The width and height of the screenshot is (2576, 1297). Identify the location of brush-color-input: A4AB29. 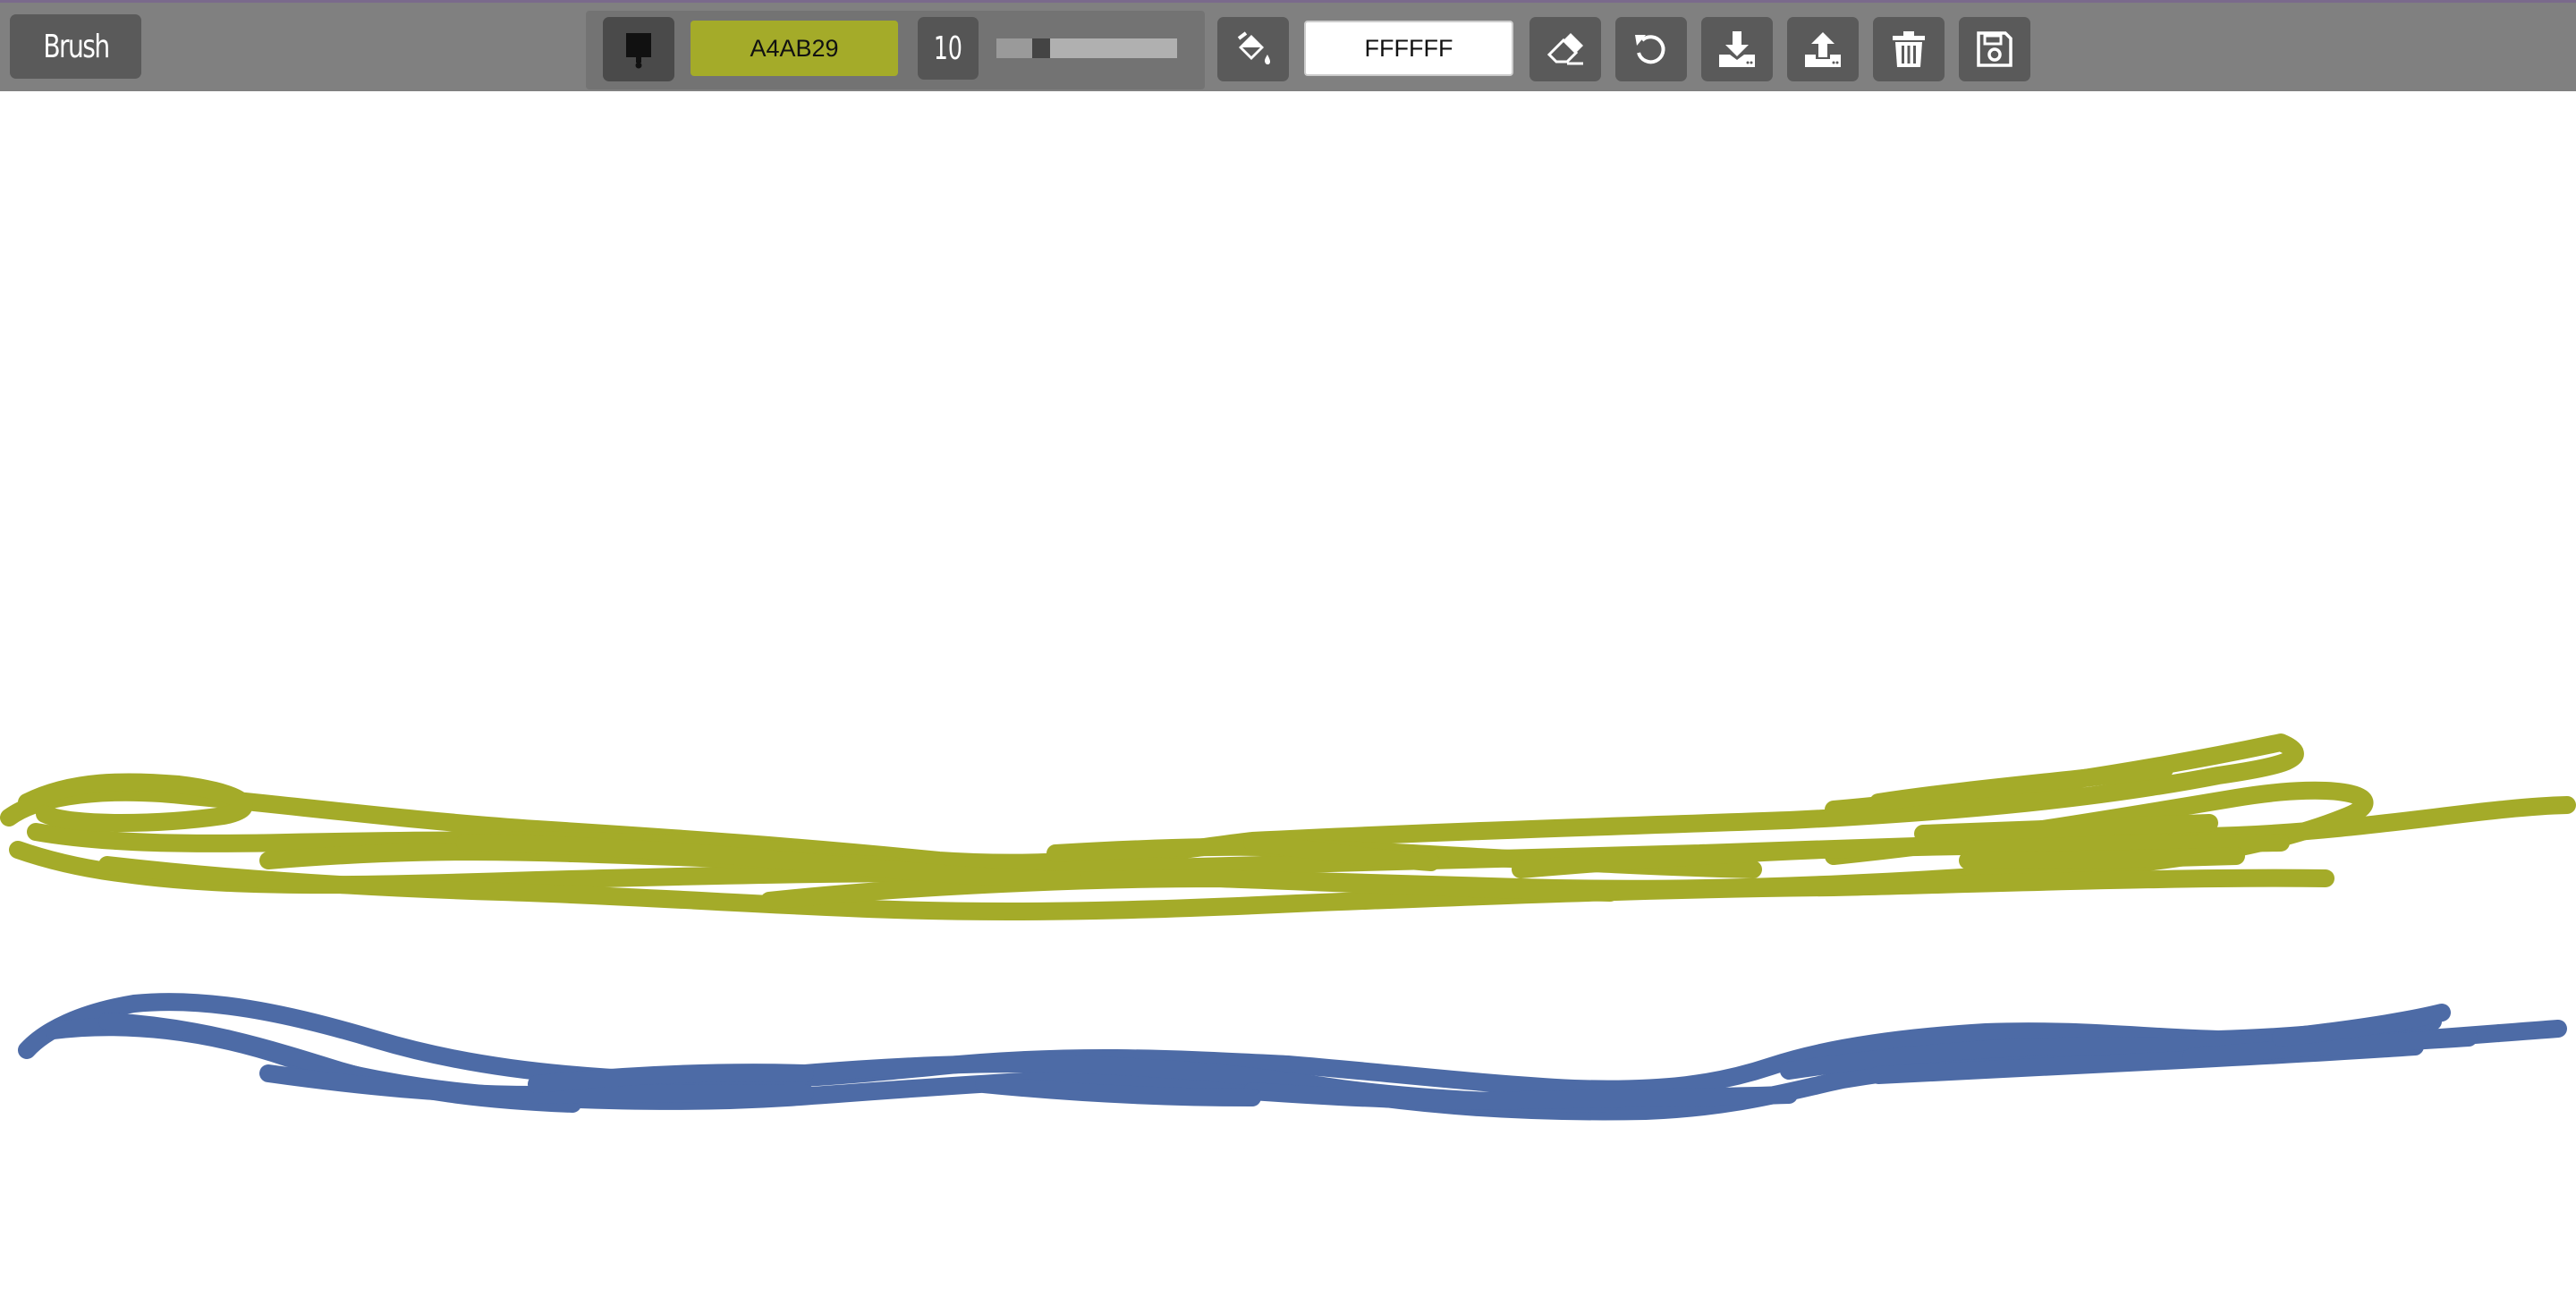
(794, 48).